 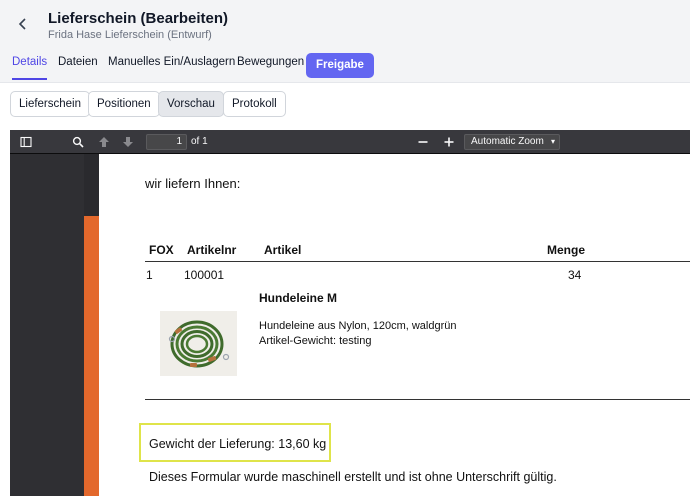 What do you see at coordinates (350, 142) in the screenshot?
I see `pdf-toolbar: 1 of 1 Automatic Zoom ▾` at bounding box center [350, 142].